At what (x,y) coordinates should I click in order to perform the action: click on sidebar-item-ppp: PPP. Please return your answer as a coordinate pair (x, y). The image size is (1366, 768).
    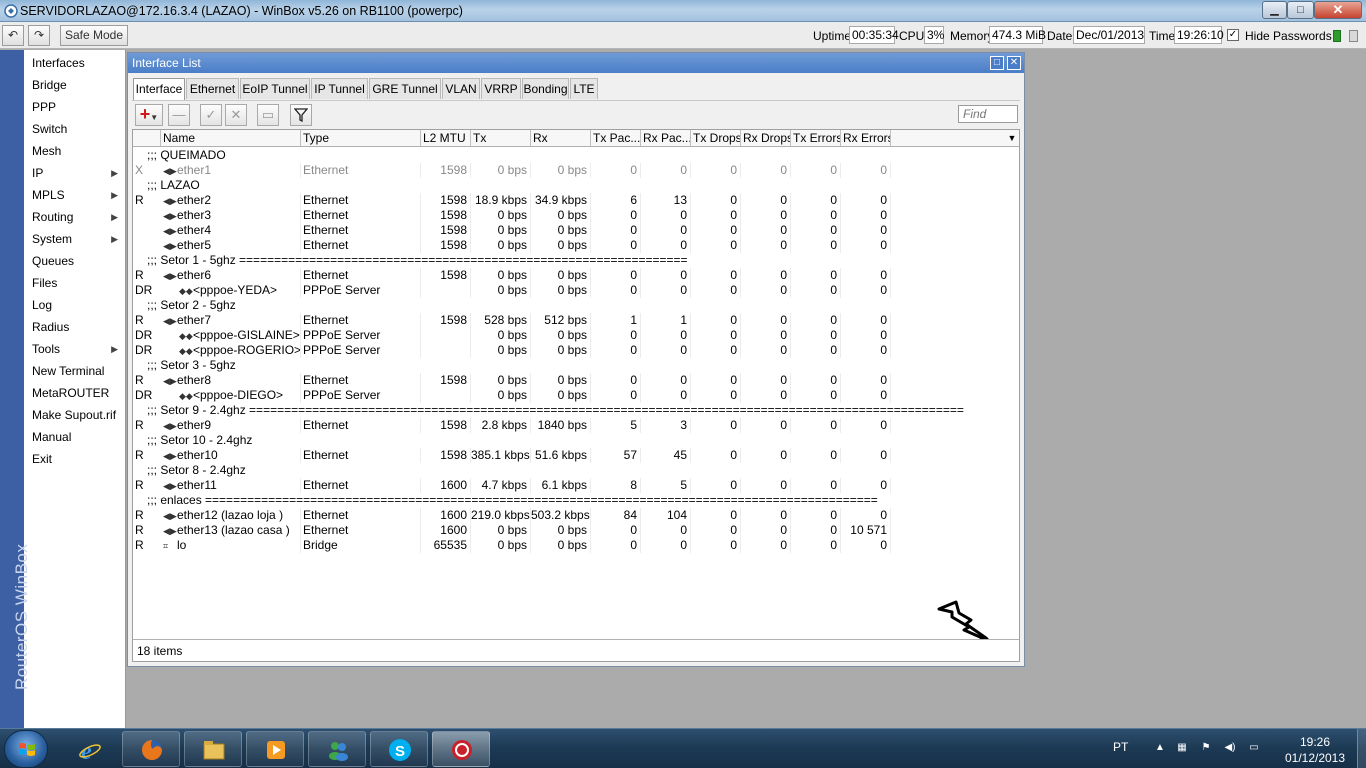
    Looking at the image, I should click on (74, 107).